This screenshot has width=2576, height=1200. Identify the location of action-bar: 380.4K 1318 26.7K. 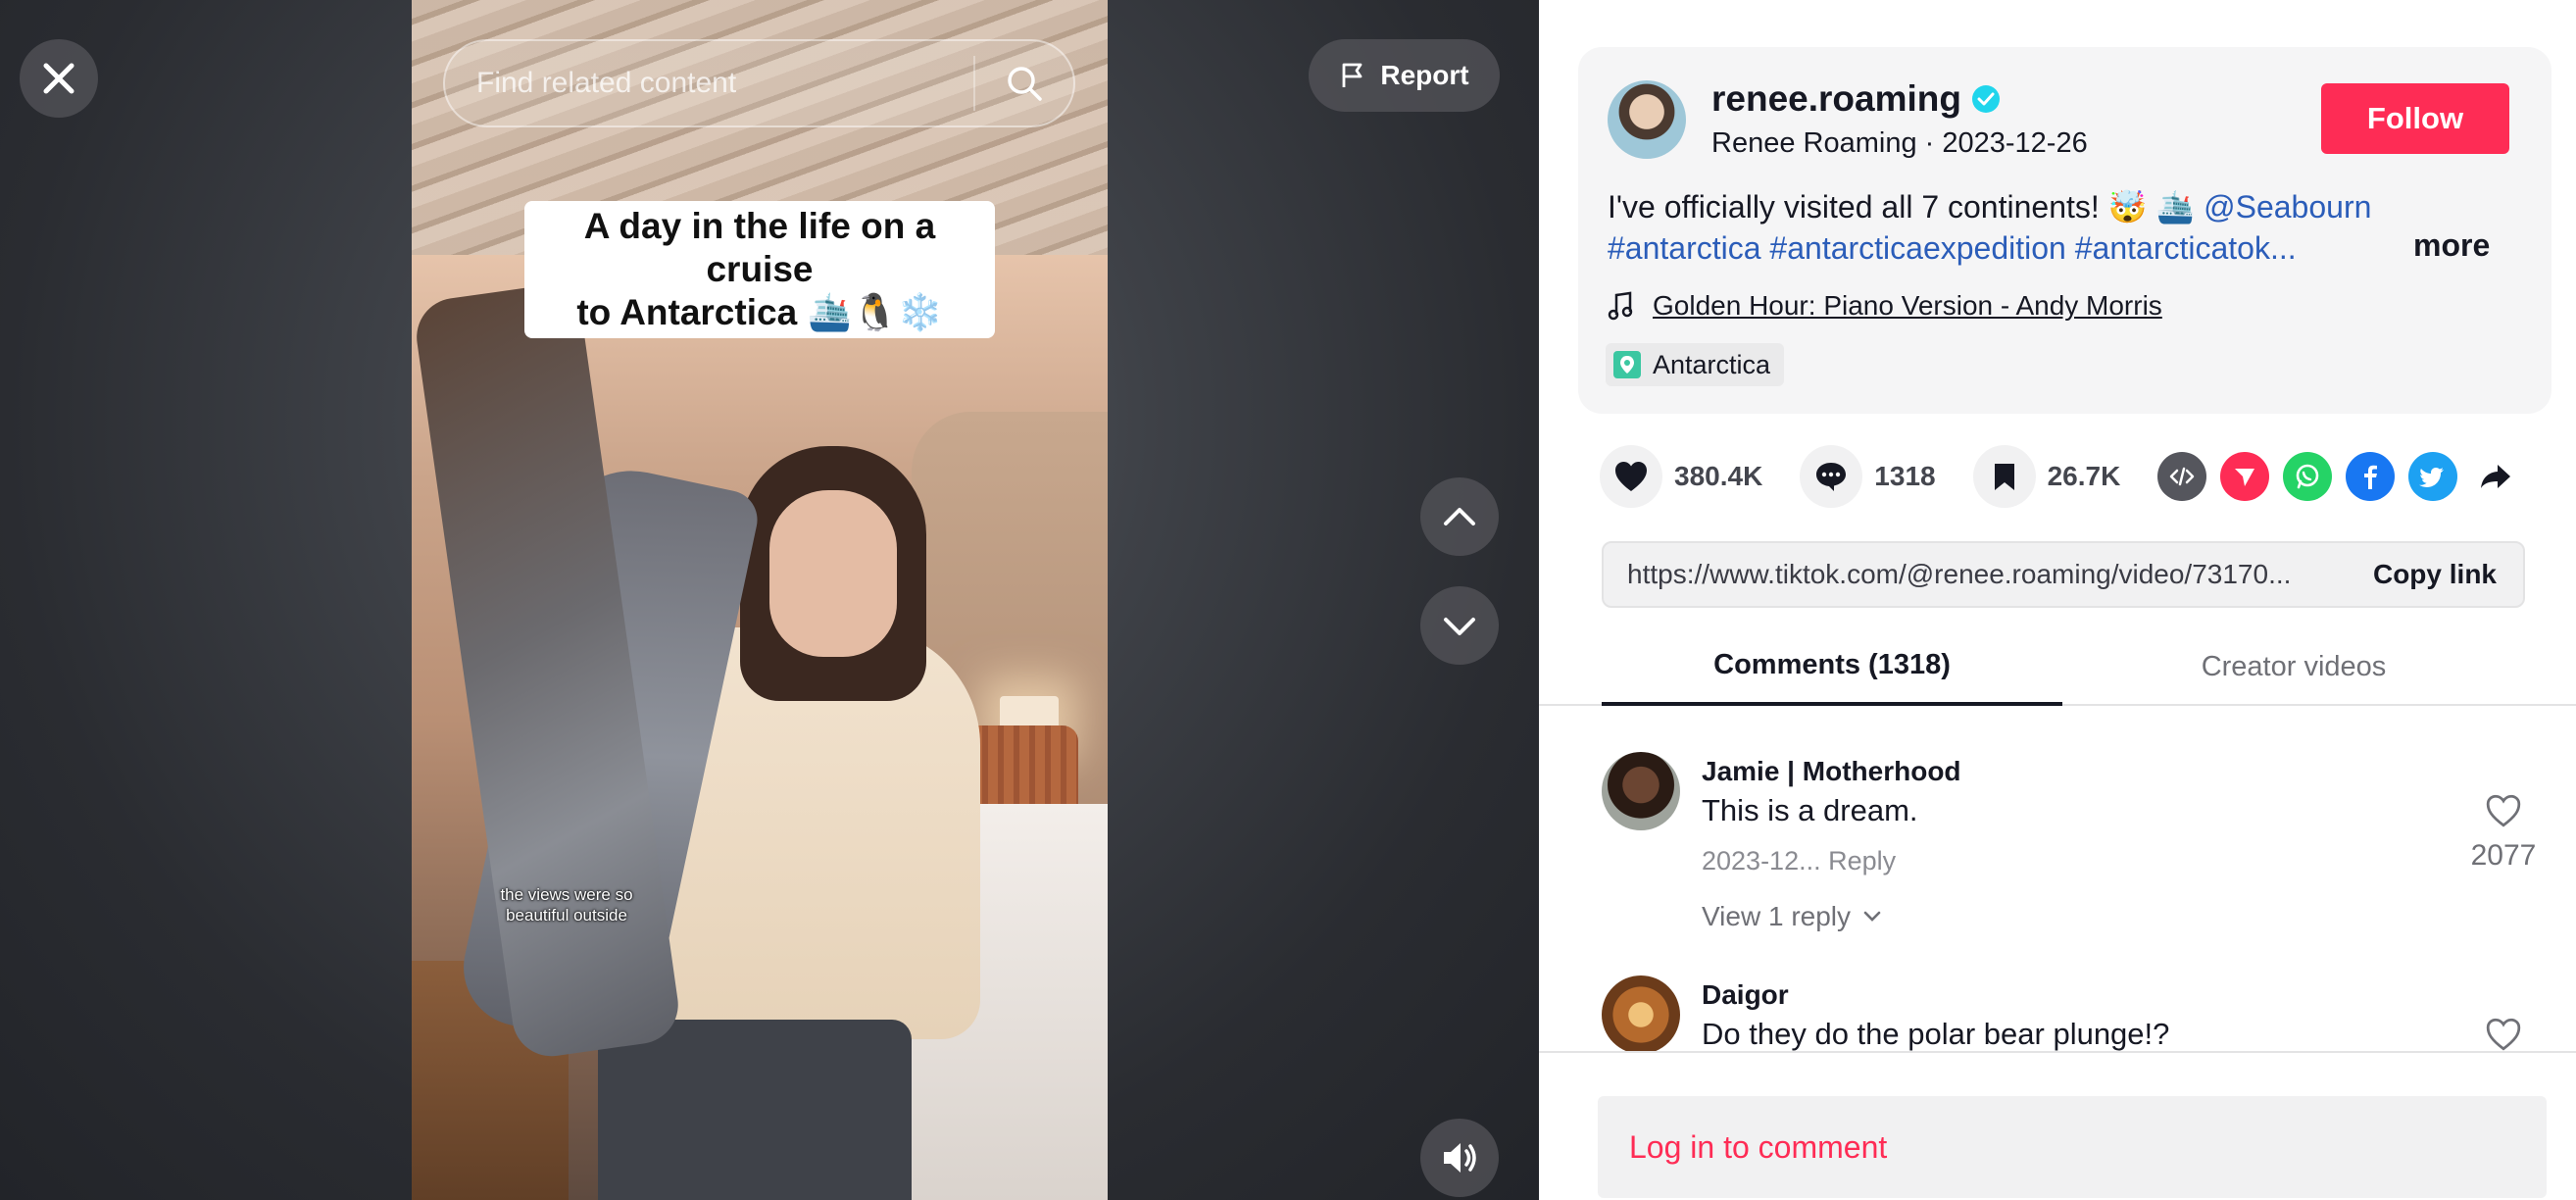
(2067, 476).